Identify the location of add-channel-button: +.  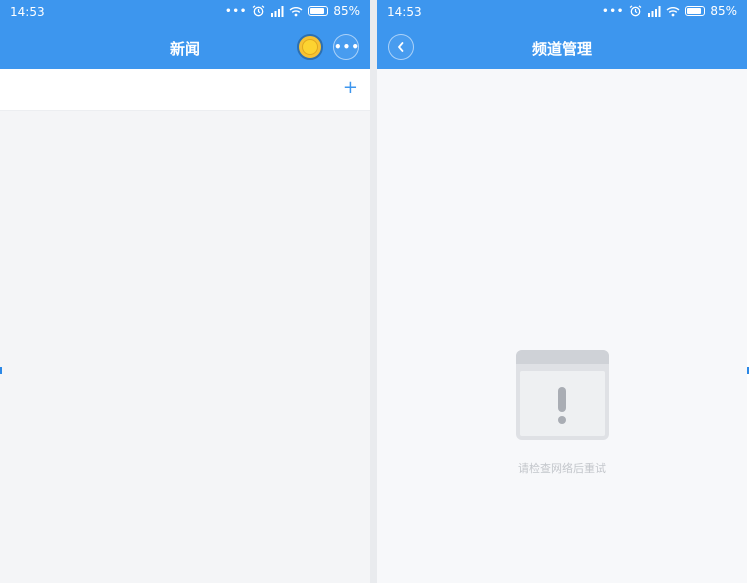
(350, 88).